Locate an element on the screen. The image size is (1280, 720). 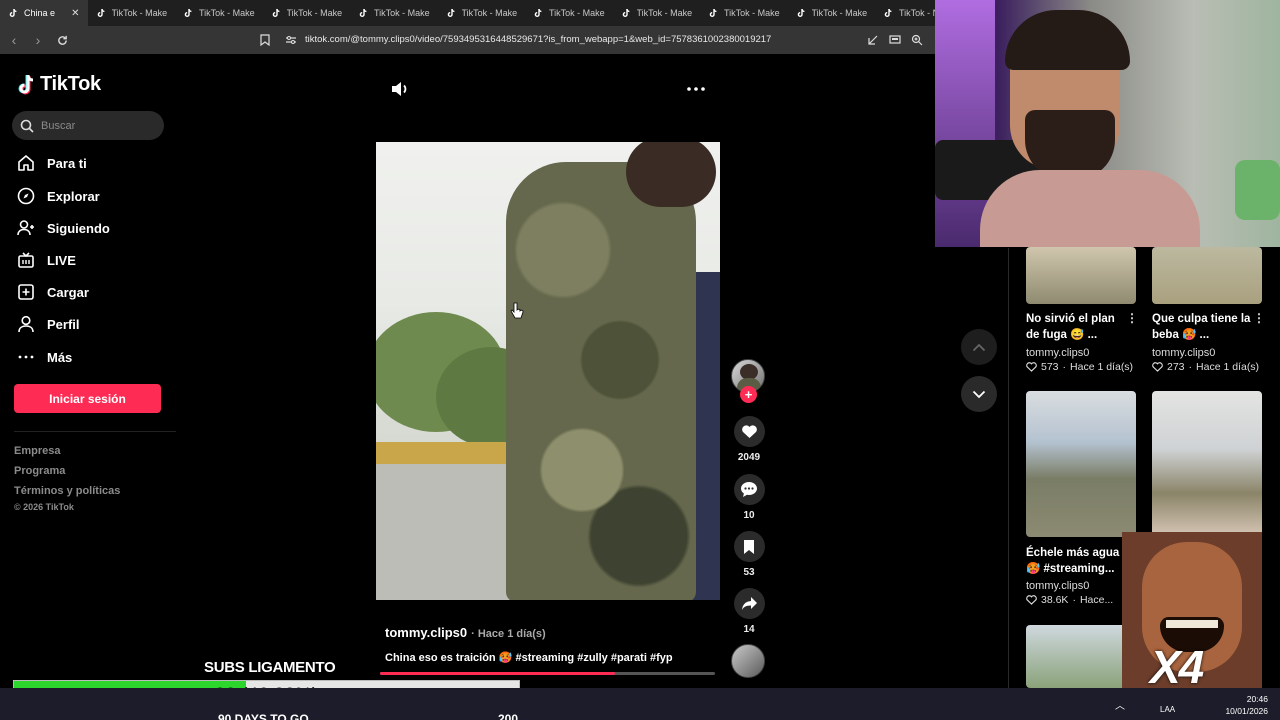
like-button is located at coordinates (749, 431).